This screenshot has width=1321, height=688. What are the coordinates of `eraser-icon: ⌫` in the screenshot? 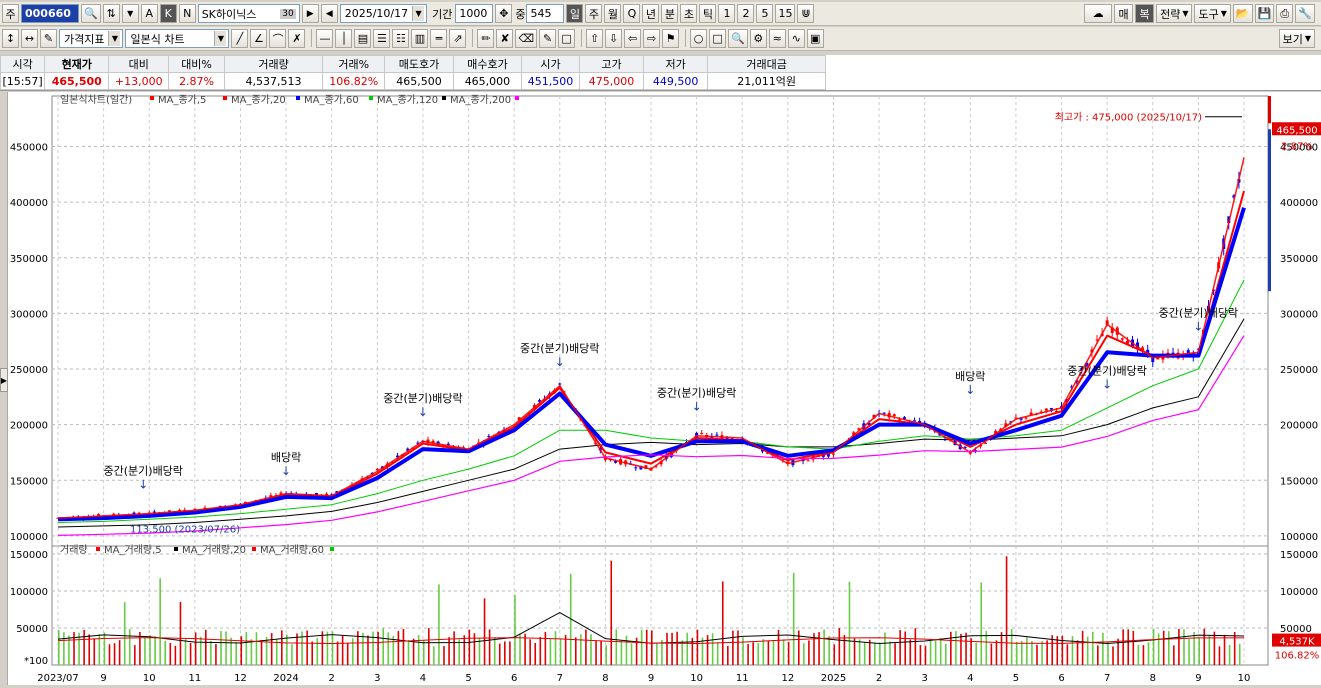 It's located at (526, 38).